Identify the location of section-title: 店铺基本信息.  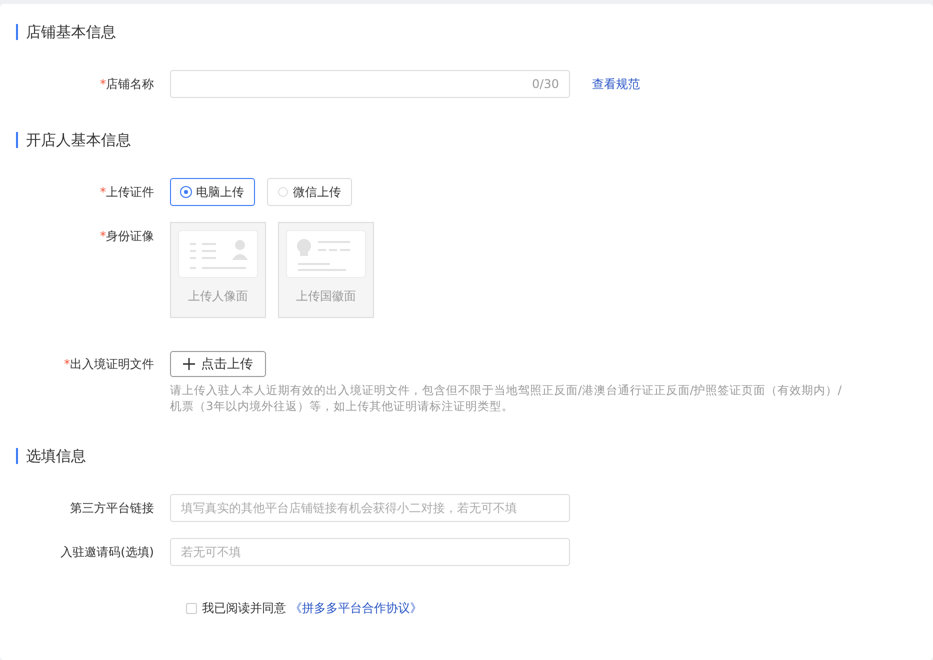
(66, 32).